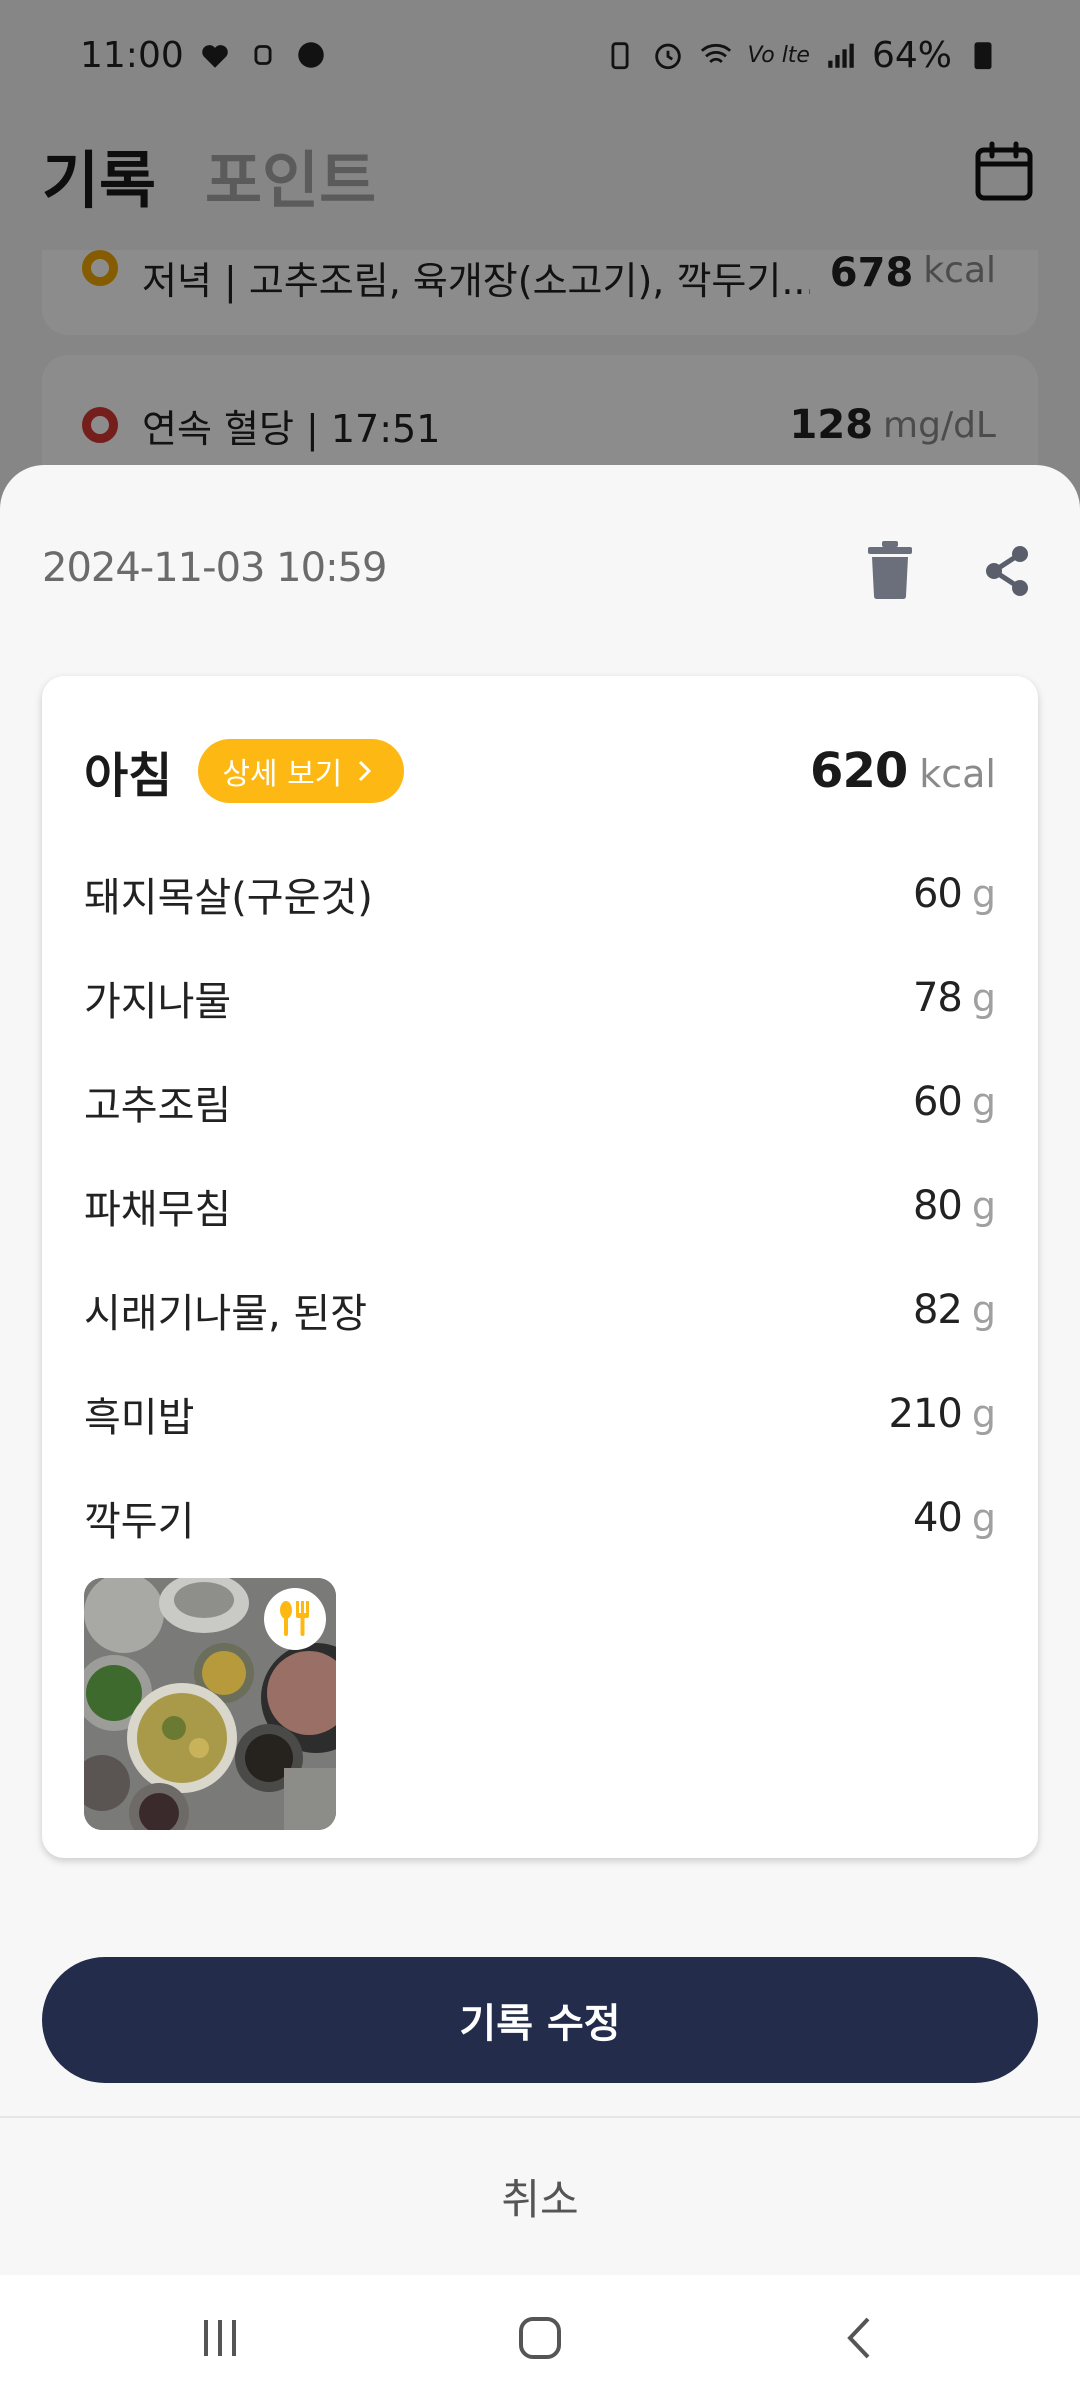 The height and width of the screenshot is (2400, 1080). What do you see at coordinates (540, 1518) in the screenshot?
I see `food-row: 깍두기 40 g` at bounding box center [540, 1518].